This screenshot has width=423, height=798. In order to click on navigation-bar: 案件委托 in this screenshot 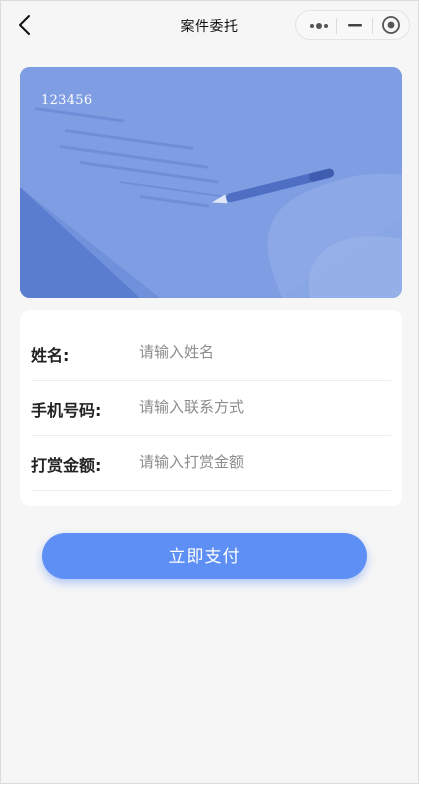, I will do `click(209, 25)`.